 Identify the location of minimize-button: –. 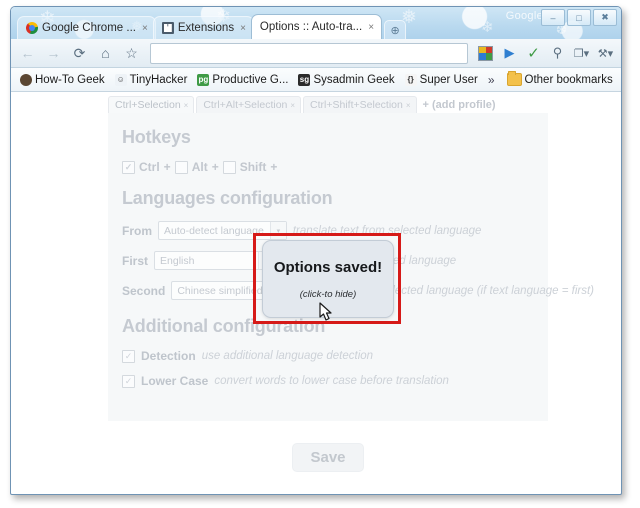
(553, 17).